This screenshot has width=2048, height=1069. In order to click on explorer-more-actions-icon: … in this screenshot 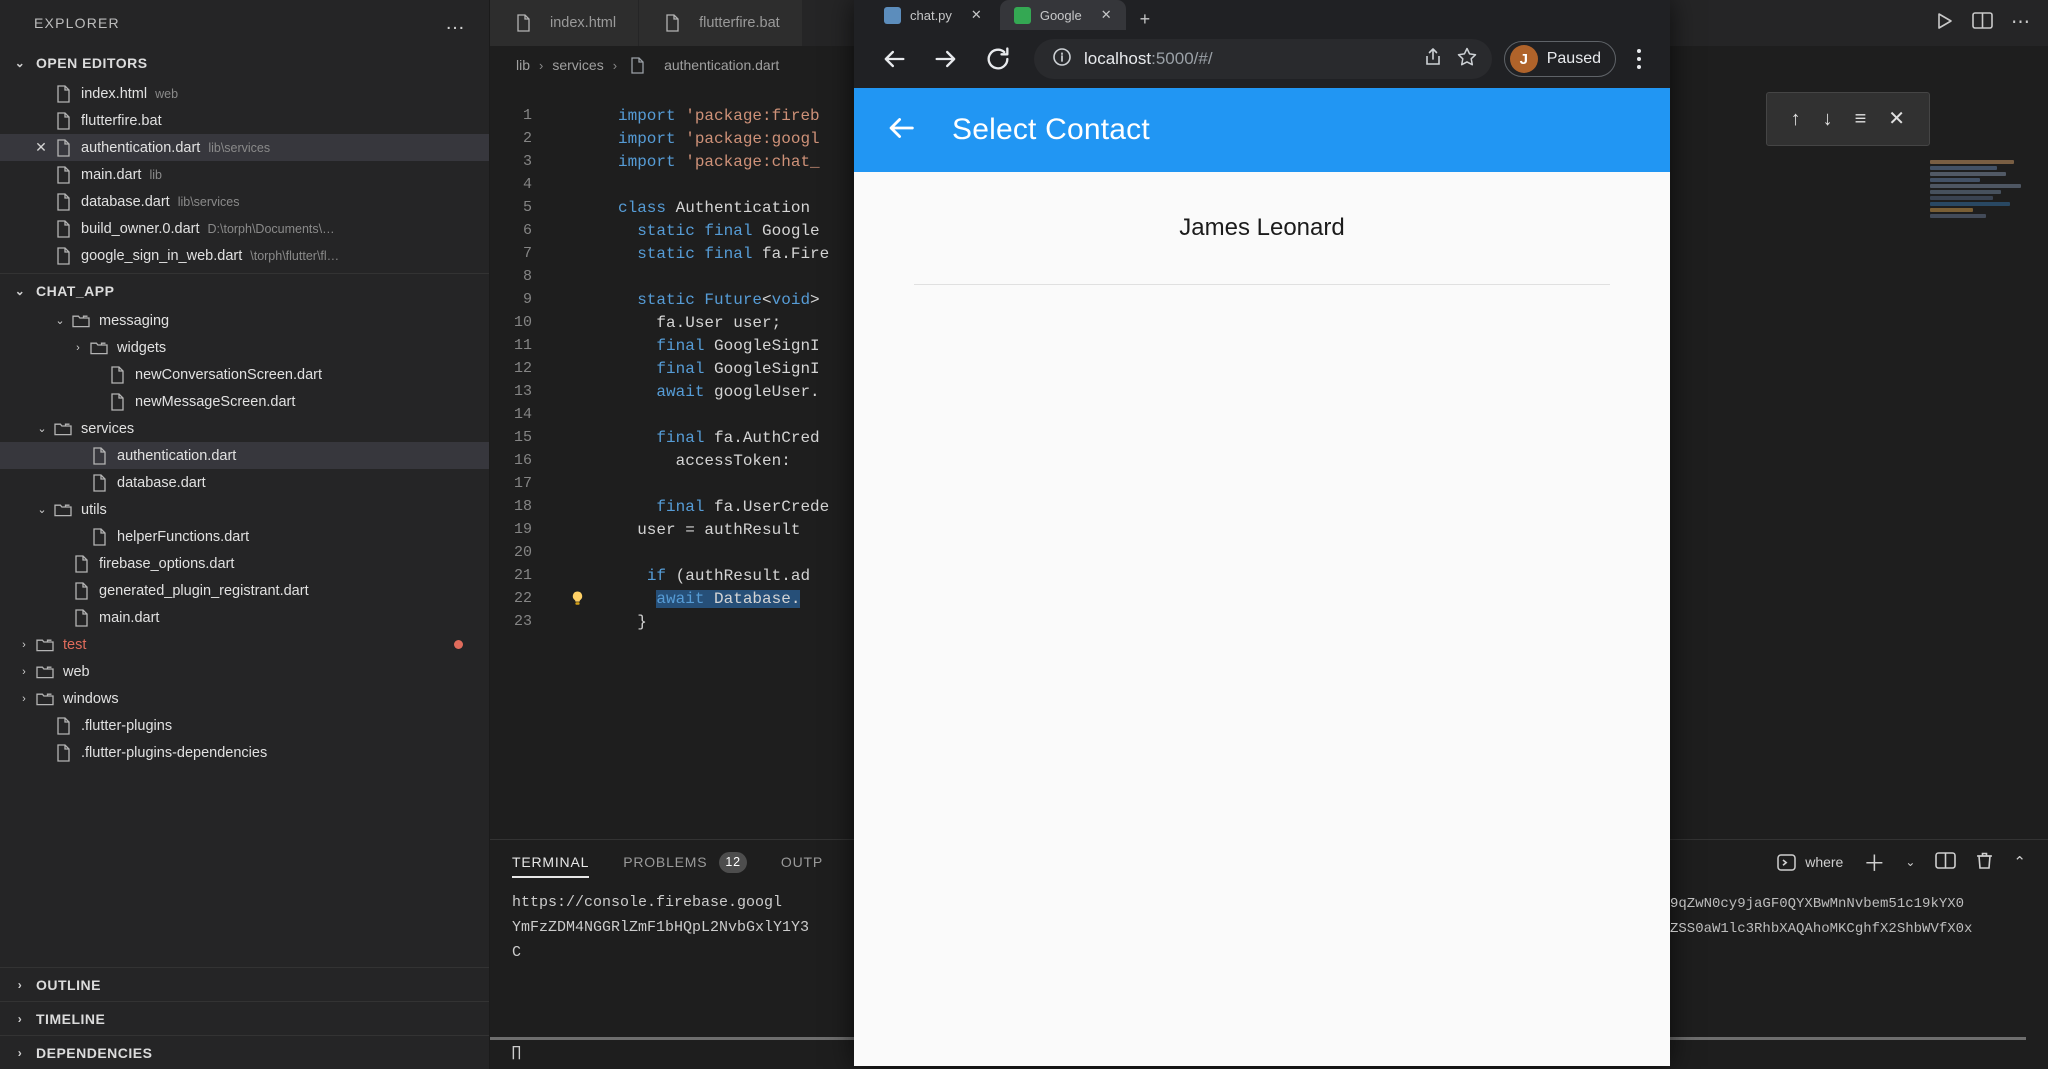, I will do `click(456, 23)`.